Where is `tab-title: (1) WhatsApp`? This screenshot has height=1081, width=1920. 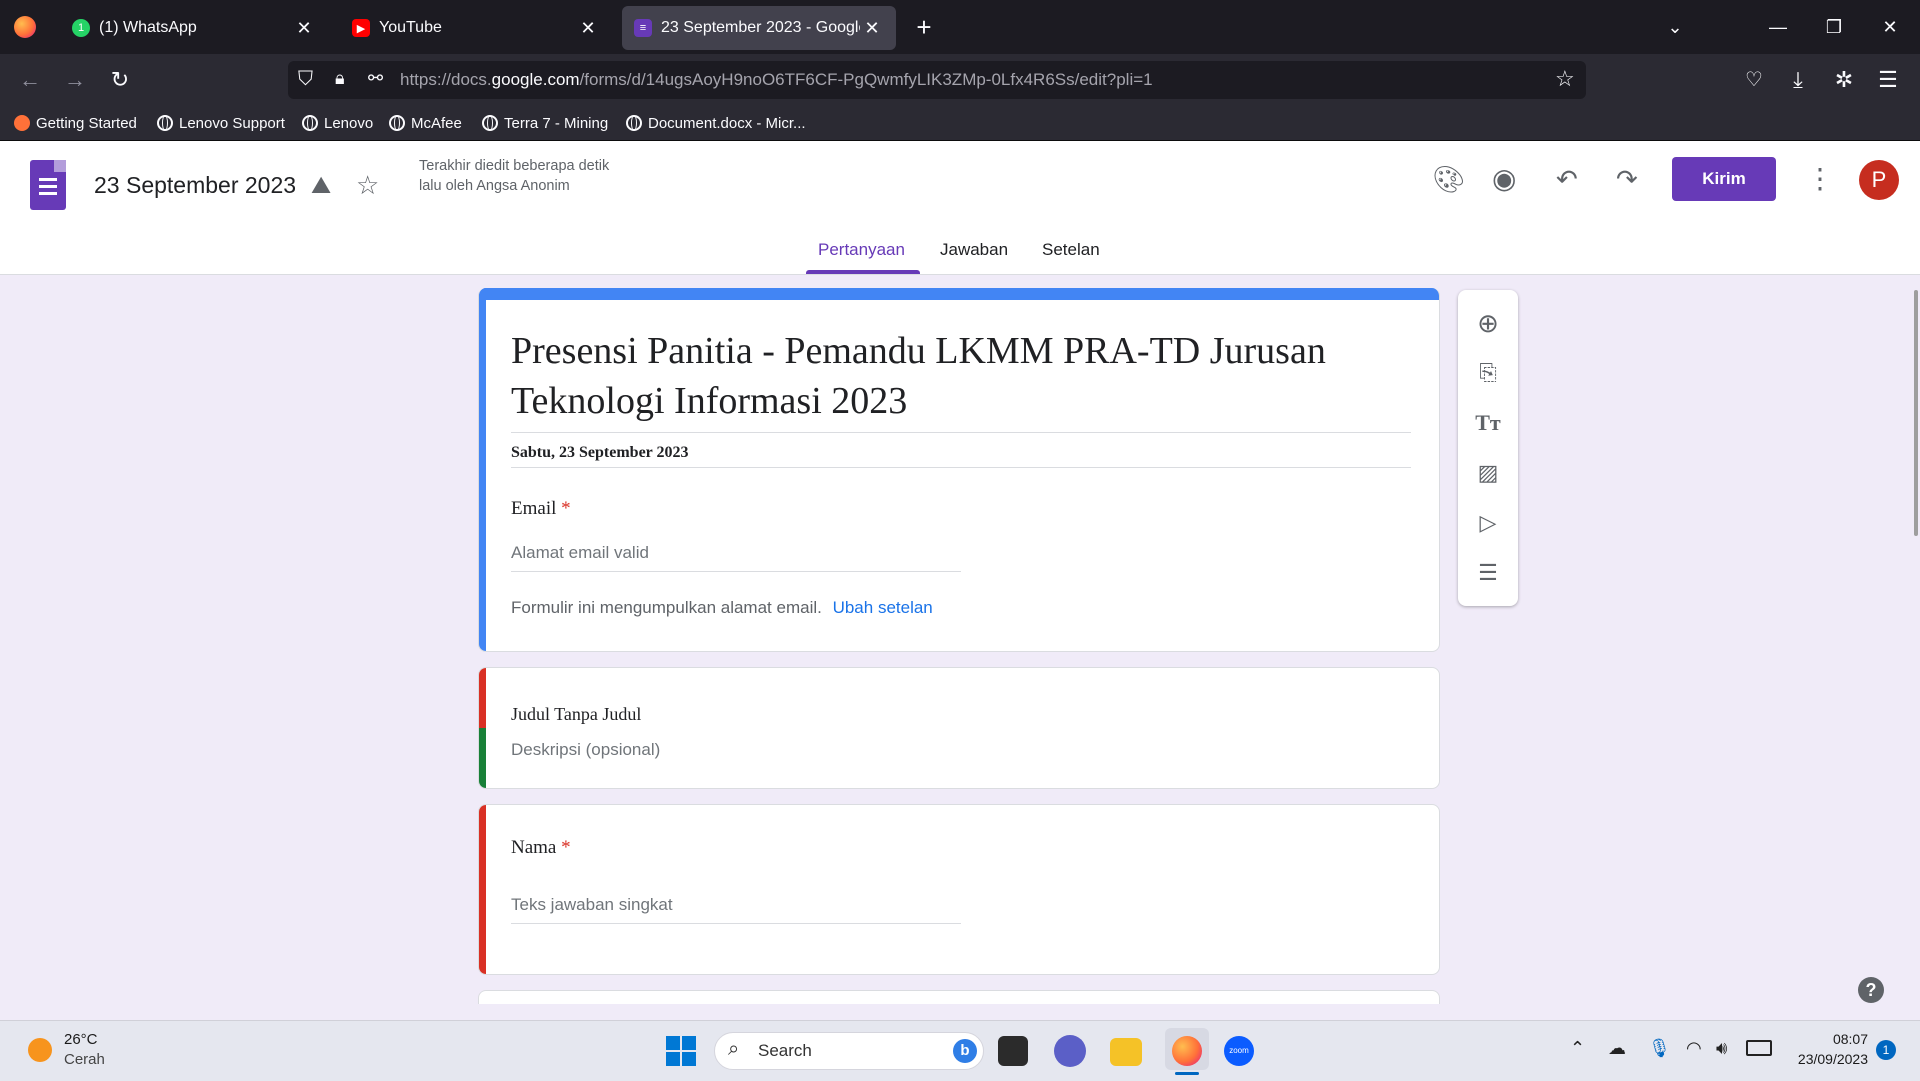 tab-title: (1) WhatsApp is located at coordinates (148, 27).